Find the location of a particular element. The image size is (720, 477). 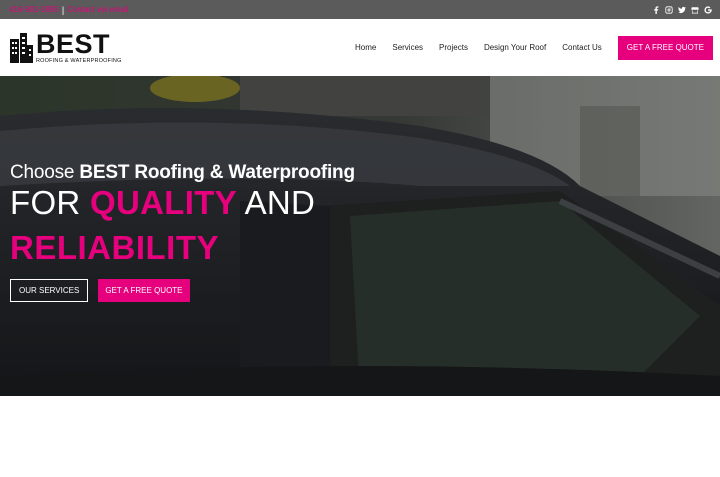

hero-heading-for: FOR is located at coordinates (50, 202).